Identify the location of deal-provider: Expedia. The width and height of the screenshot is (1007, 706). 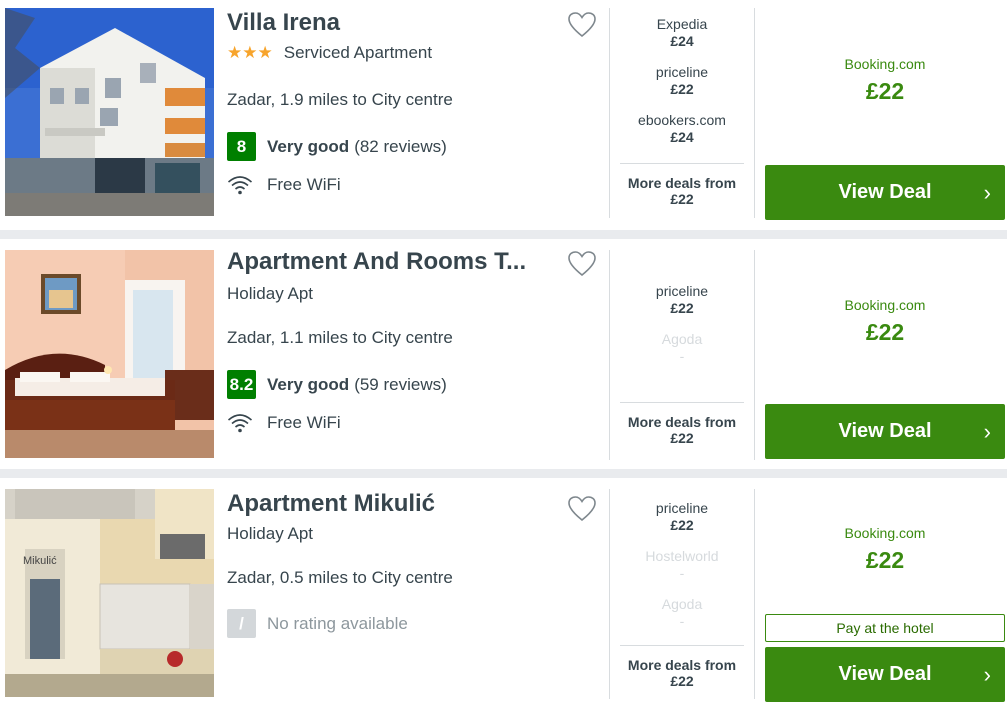
(682, 24).